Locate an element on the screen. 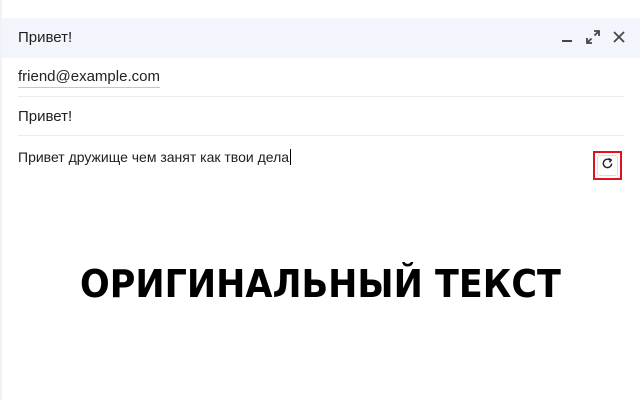 The width and height of the screenshot is (640, 400). window-edge is located at coordinates (1, 200).